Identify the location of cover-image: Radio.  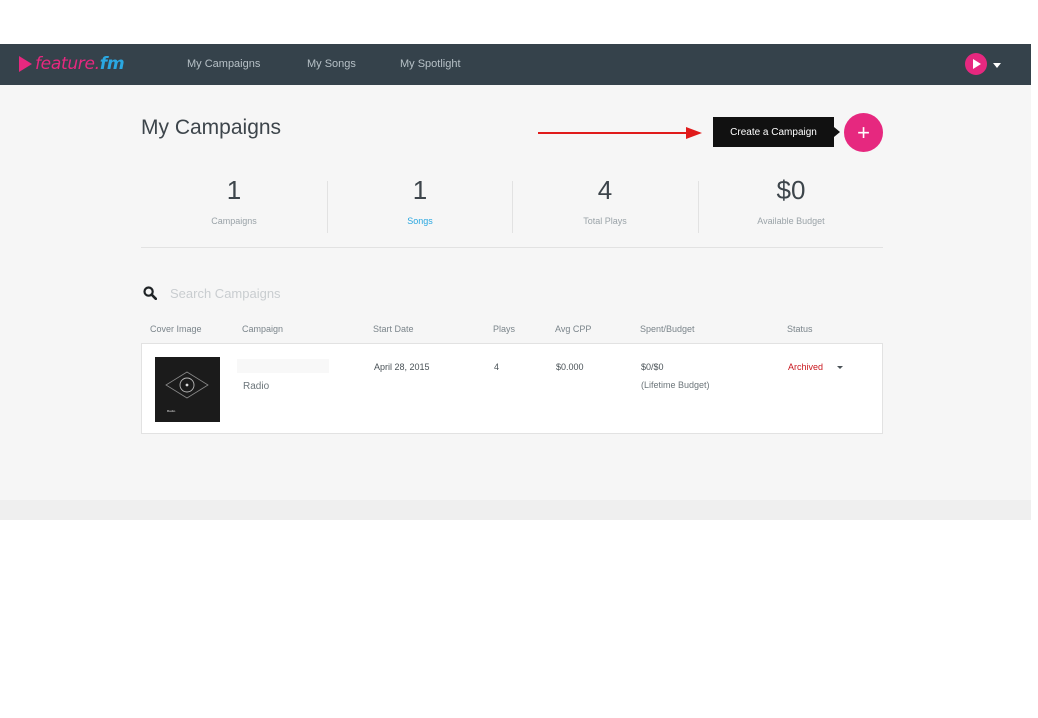
(187, 389).